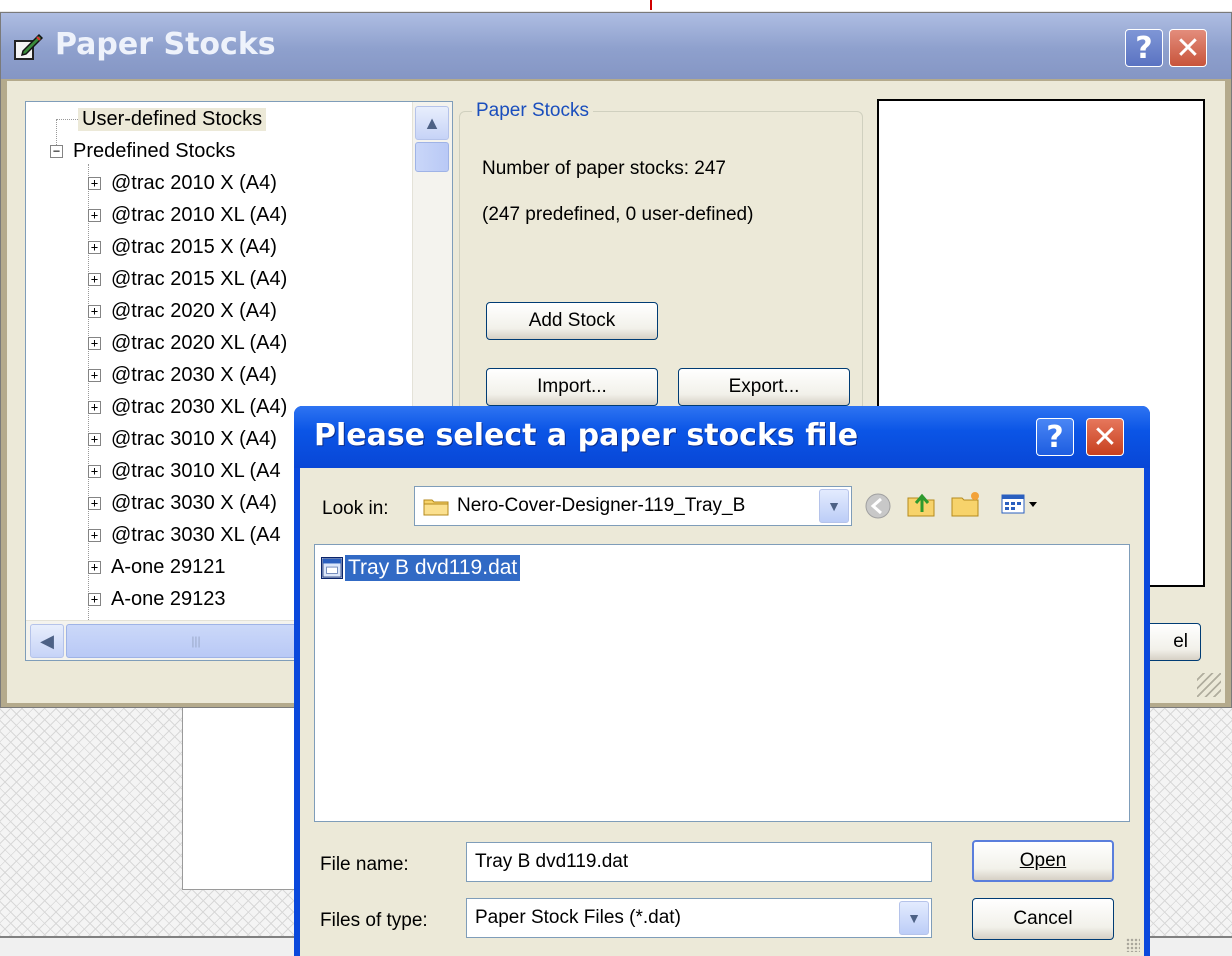 The image size is (1232, 956). I want to click on stock-detail-text: (247 predefined, 0 user-defined), so click(618, 214).